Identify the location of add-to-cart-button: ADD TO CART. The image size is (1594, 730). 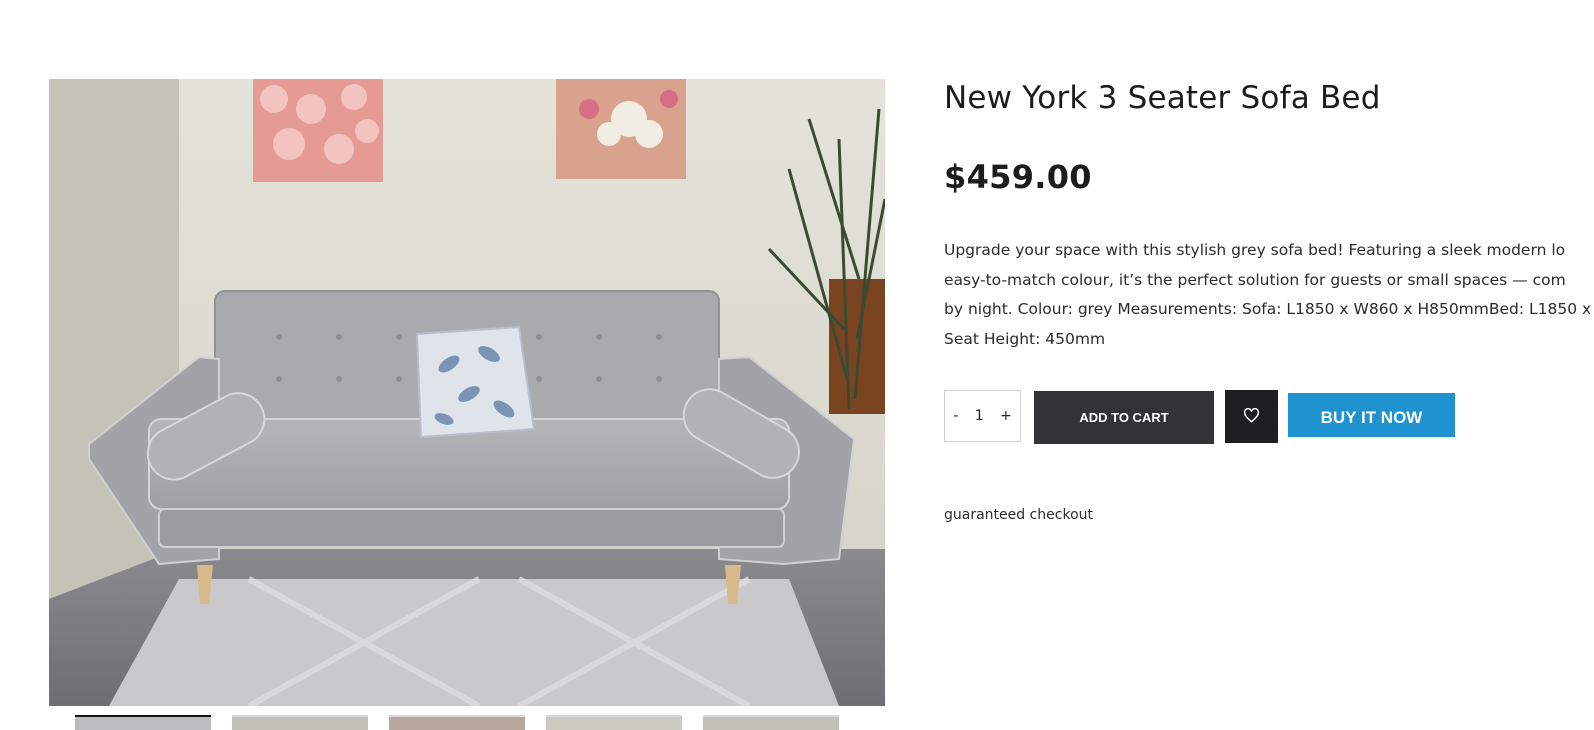
(1124, 417).